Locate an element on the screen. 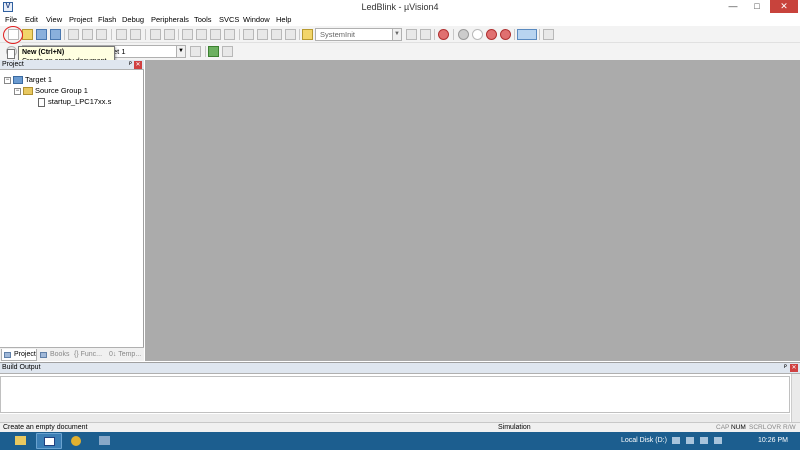  clear-bookmarks-icon is located at coordinates (229, 34).